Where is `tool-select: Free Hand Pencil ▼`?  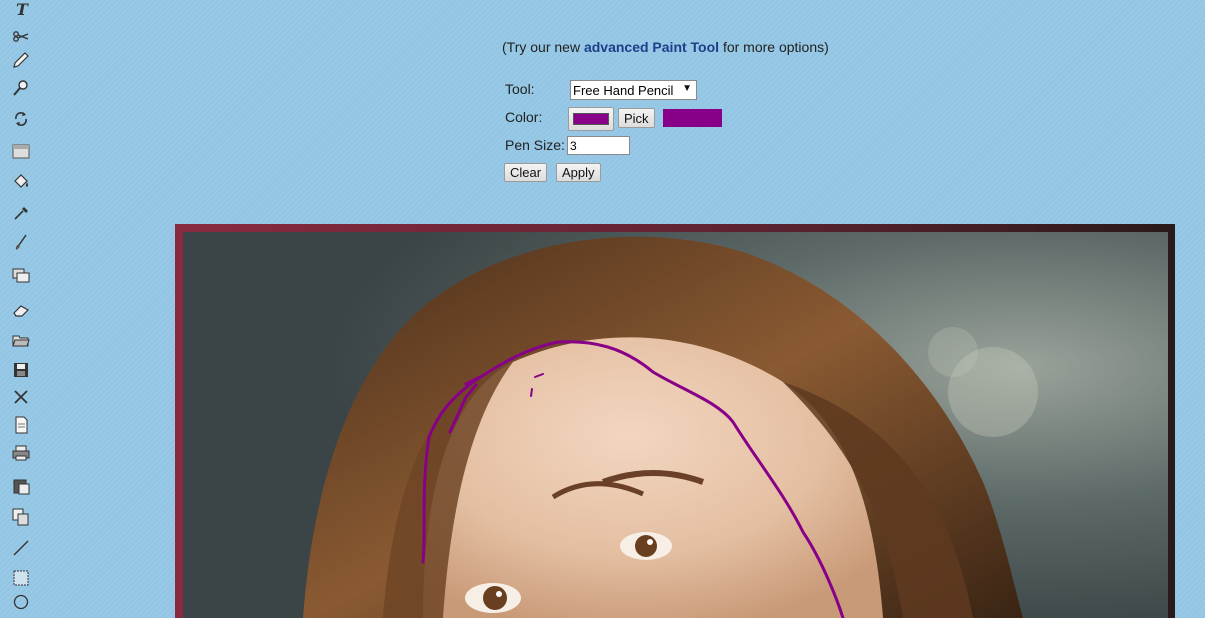
tool-select: Free Hand Pencil ▼ is located at coordinates (633, 90).